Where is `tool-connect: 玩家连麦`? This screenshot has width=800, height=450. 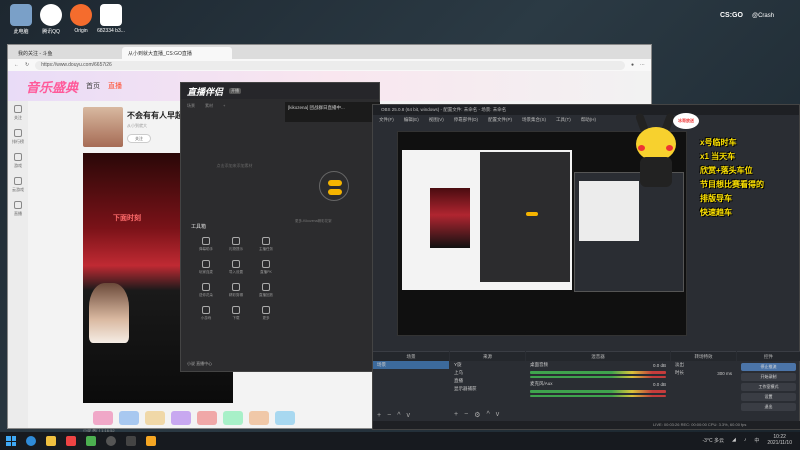 tool-connect: 玩家连麦 is located at coordinates (206, 267).